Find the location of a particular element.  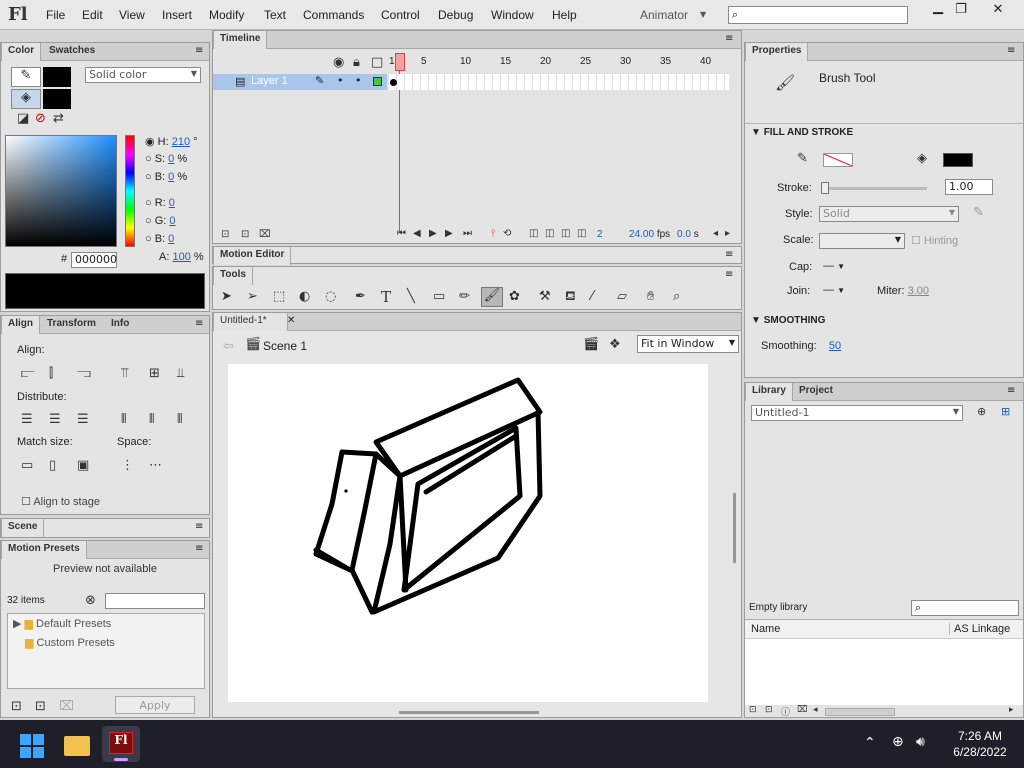

tab-motion-editor: Motion Editor is located at coordinates (252, 256).